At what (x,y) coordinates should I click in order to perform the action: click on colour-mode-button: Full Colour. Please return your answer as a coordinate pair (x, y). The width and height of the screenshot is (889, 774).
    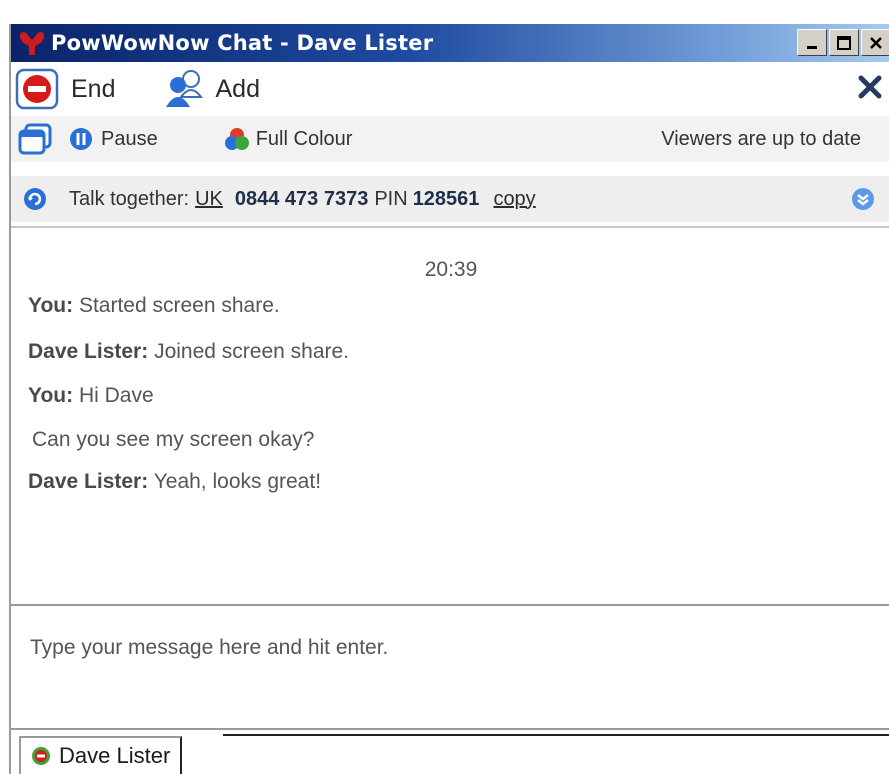
    Looking at the image, I should click on (288, 139).